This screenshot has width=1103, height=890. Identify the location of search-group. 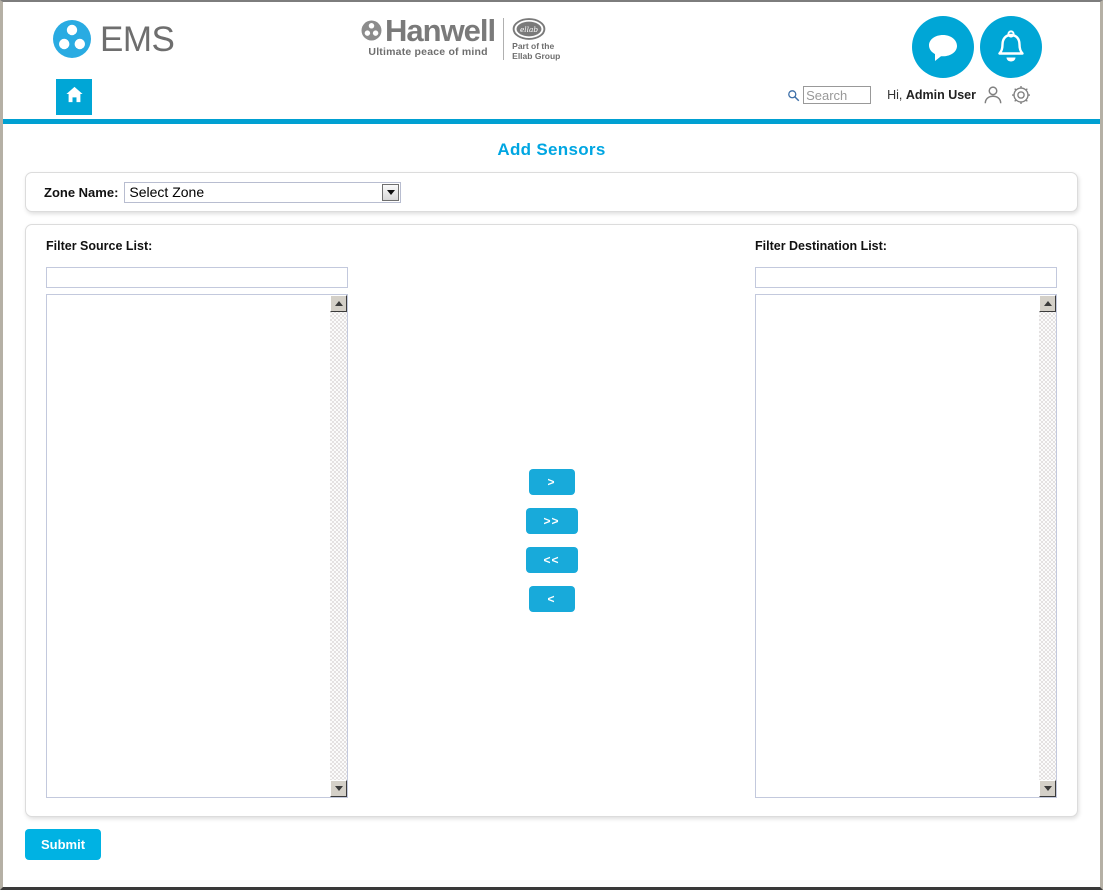
(829, 95).